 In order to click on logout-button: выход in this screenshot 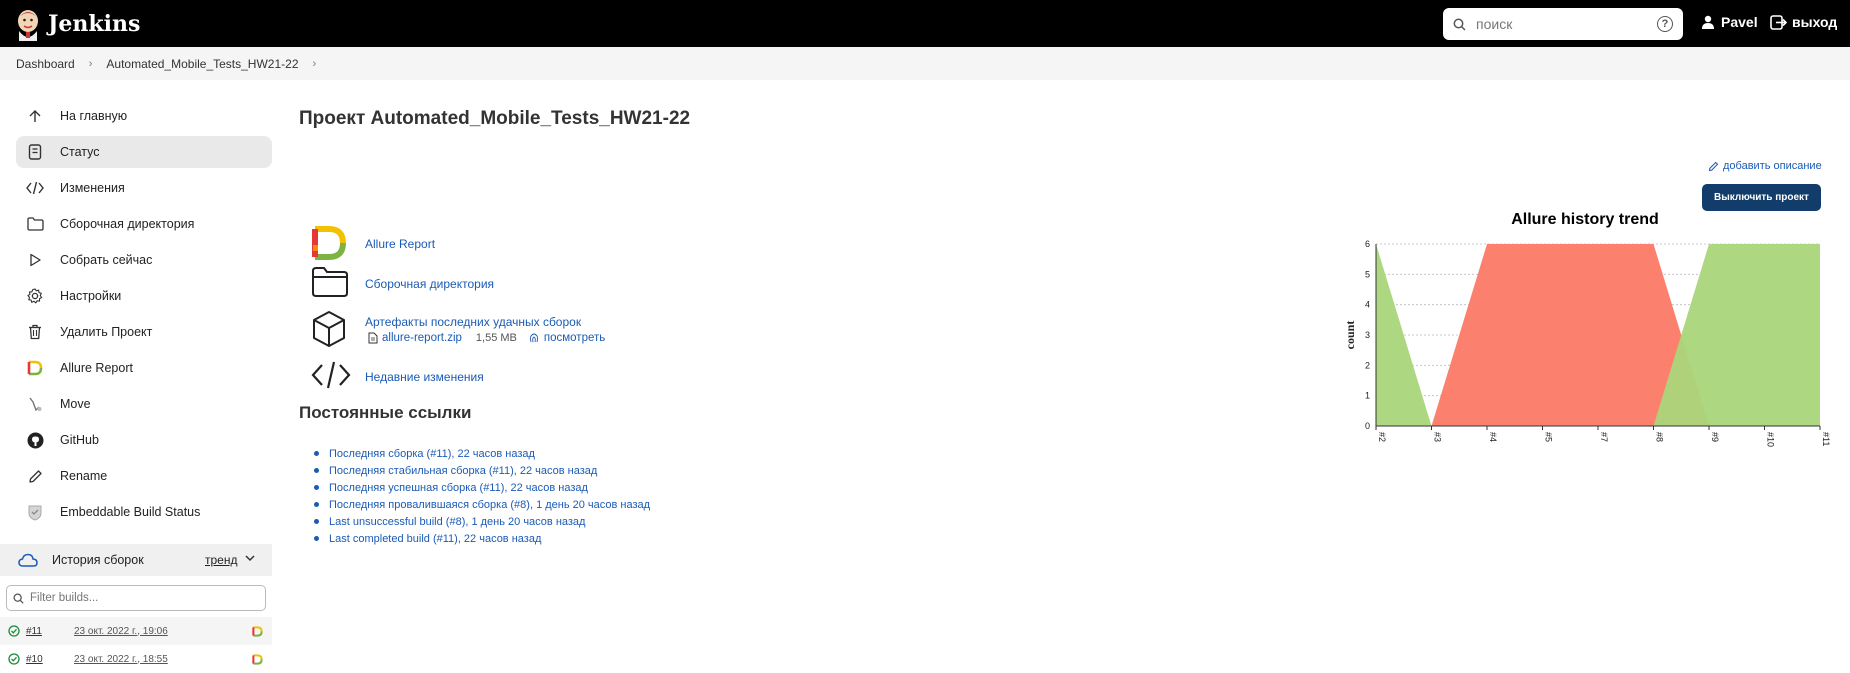, I will do `click(1803, 22)`.